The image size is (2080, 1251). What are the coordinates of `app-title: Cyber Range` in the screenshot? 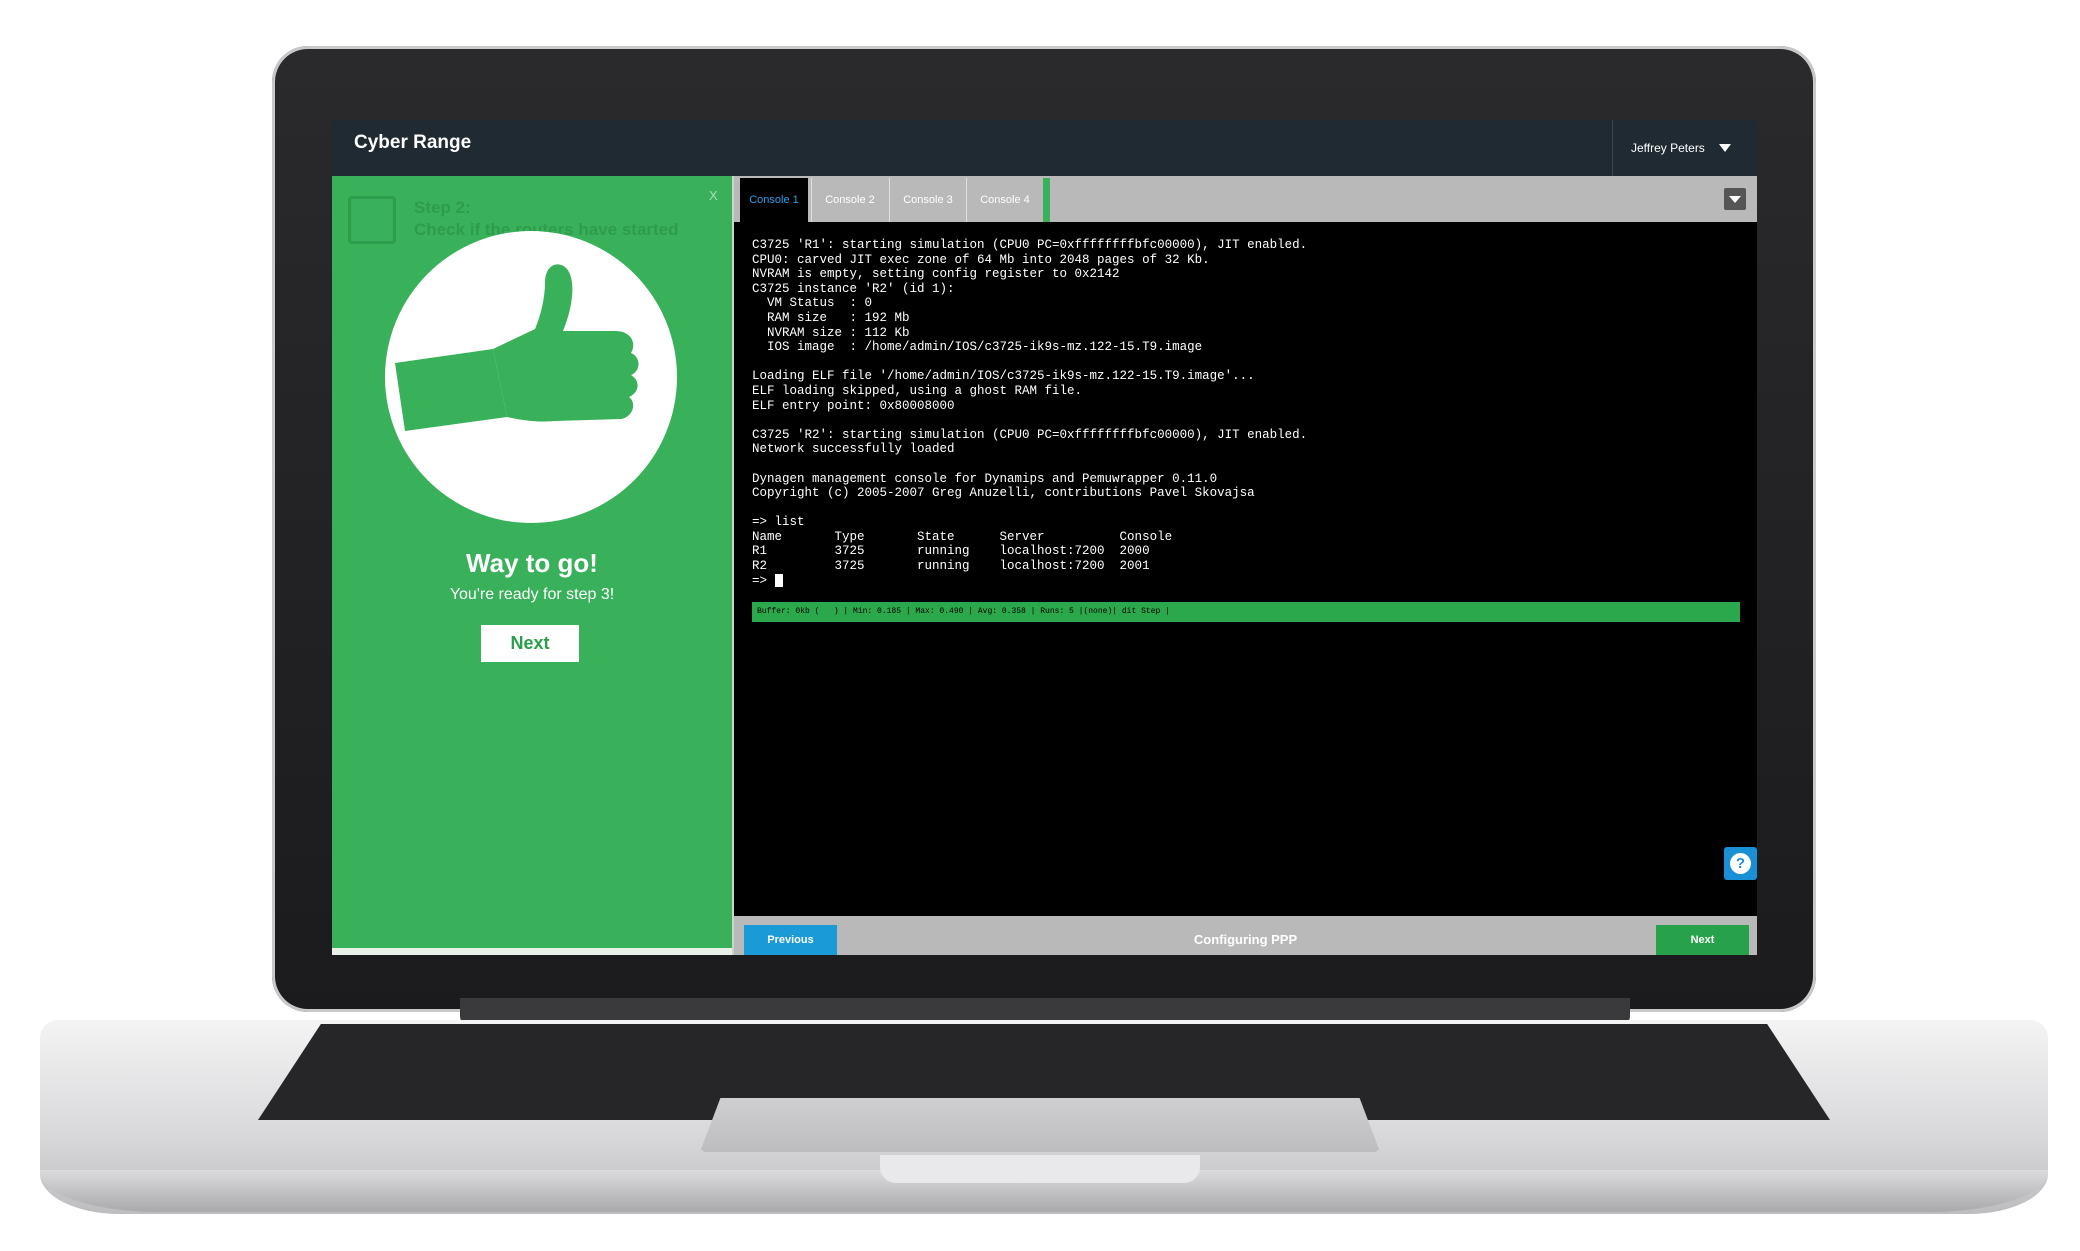 It's located at (413, 142).